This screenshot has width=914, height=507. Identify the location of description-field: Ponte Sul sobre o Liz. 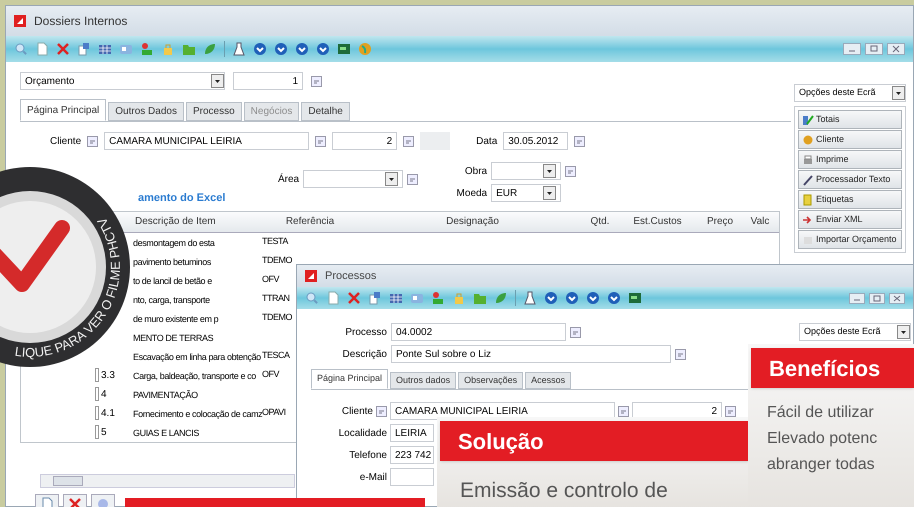
(531, 354).